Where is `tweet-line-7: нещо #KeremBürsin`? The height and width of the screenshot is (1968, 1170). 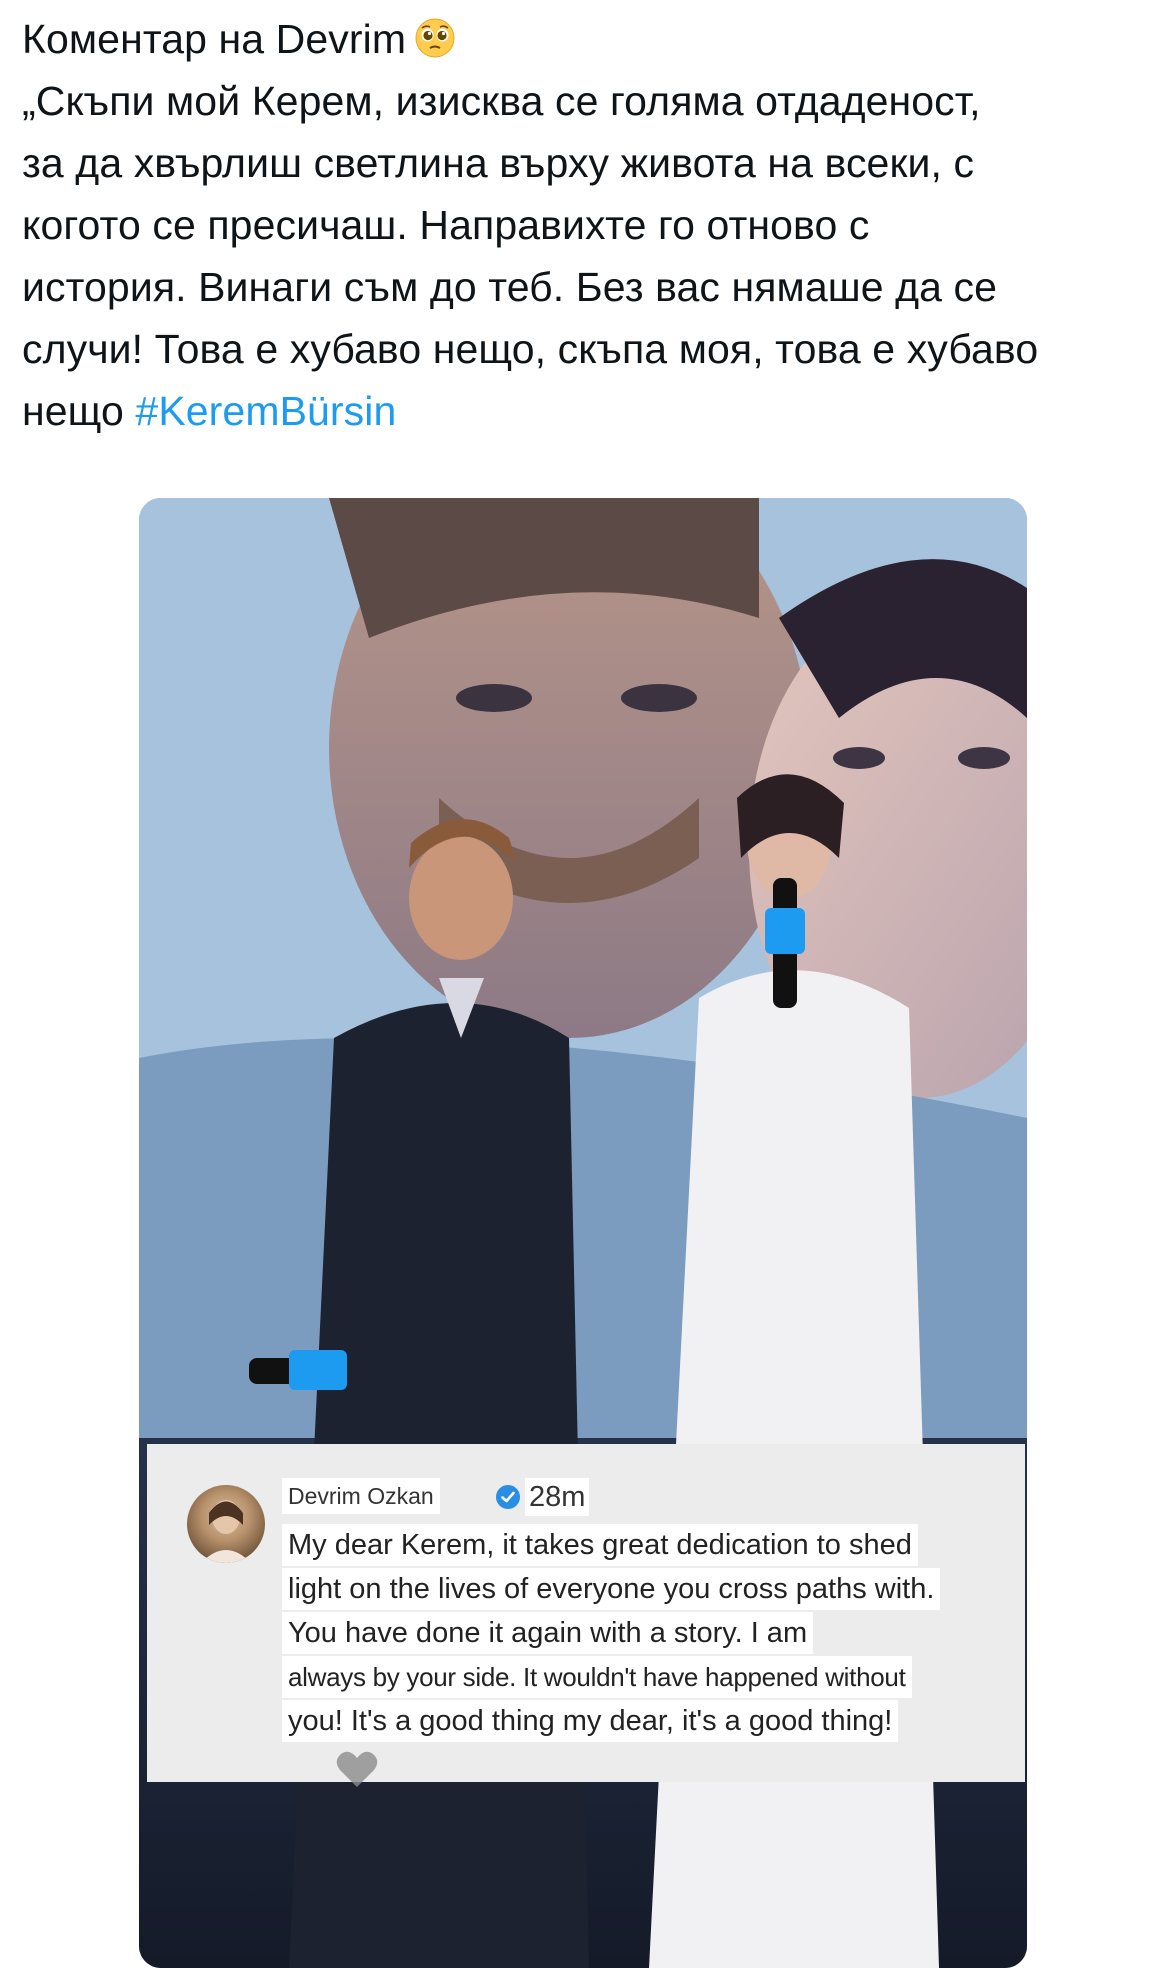 tweet-line-7: нещо #KeremBürsin is located at coordinates (587, 411).